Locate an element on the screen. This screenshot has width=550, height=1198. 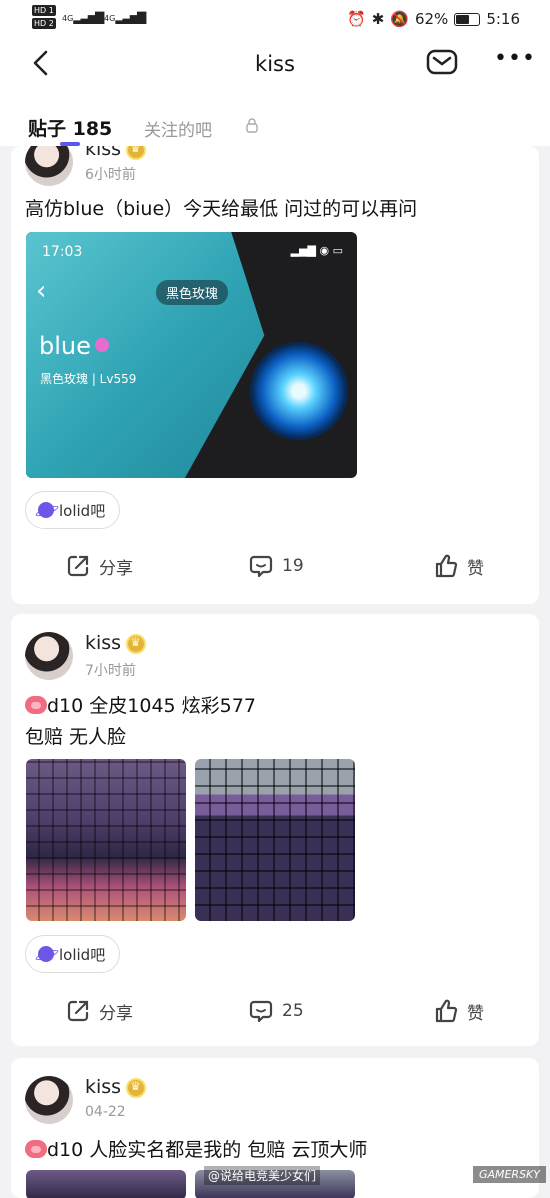
post-time: 04-22 is located at coordinates (105, 1112).